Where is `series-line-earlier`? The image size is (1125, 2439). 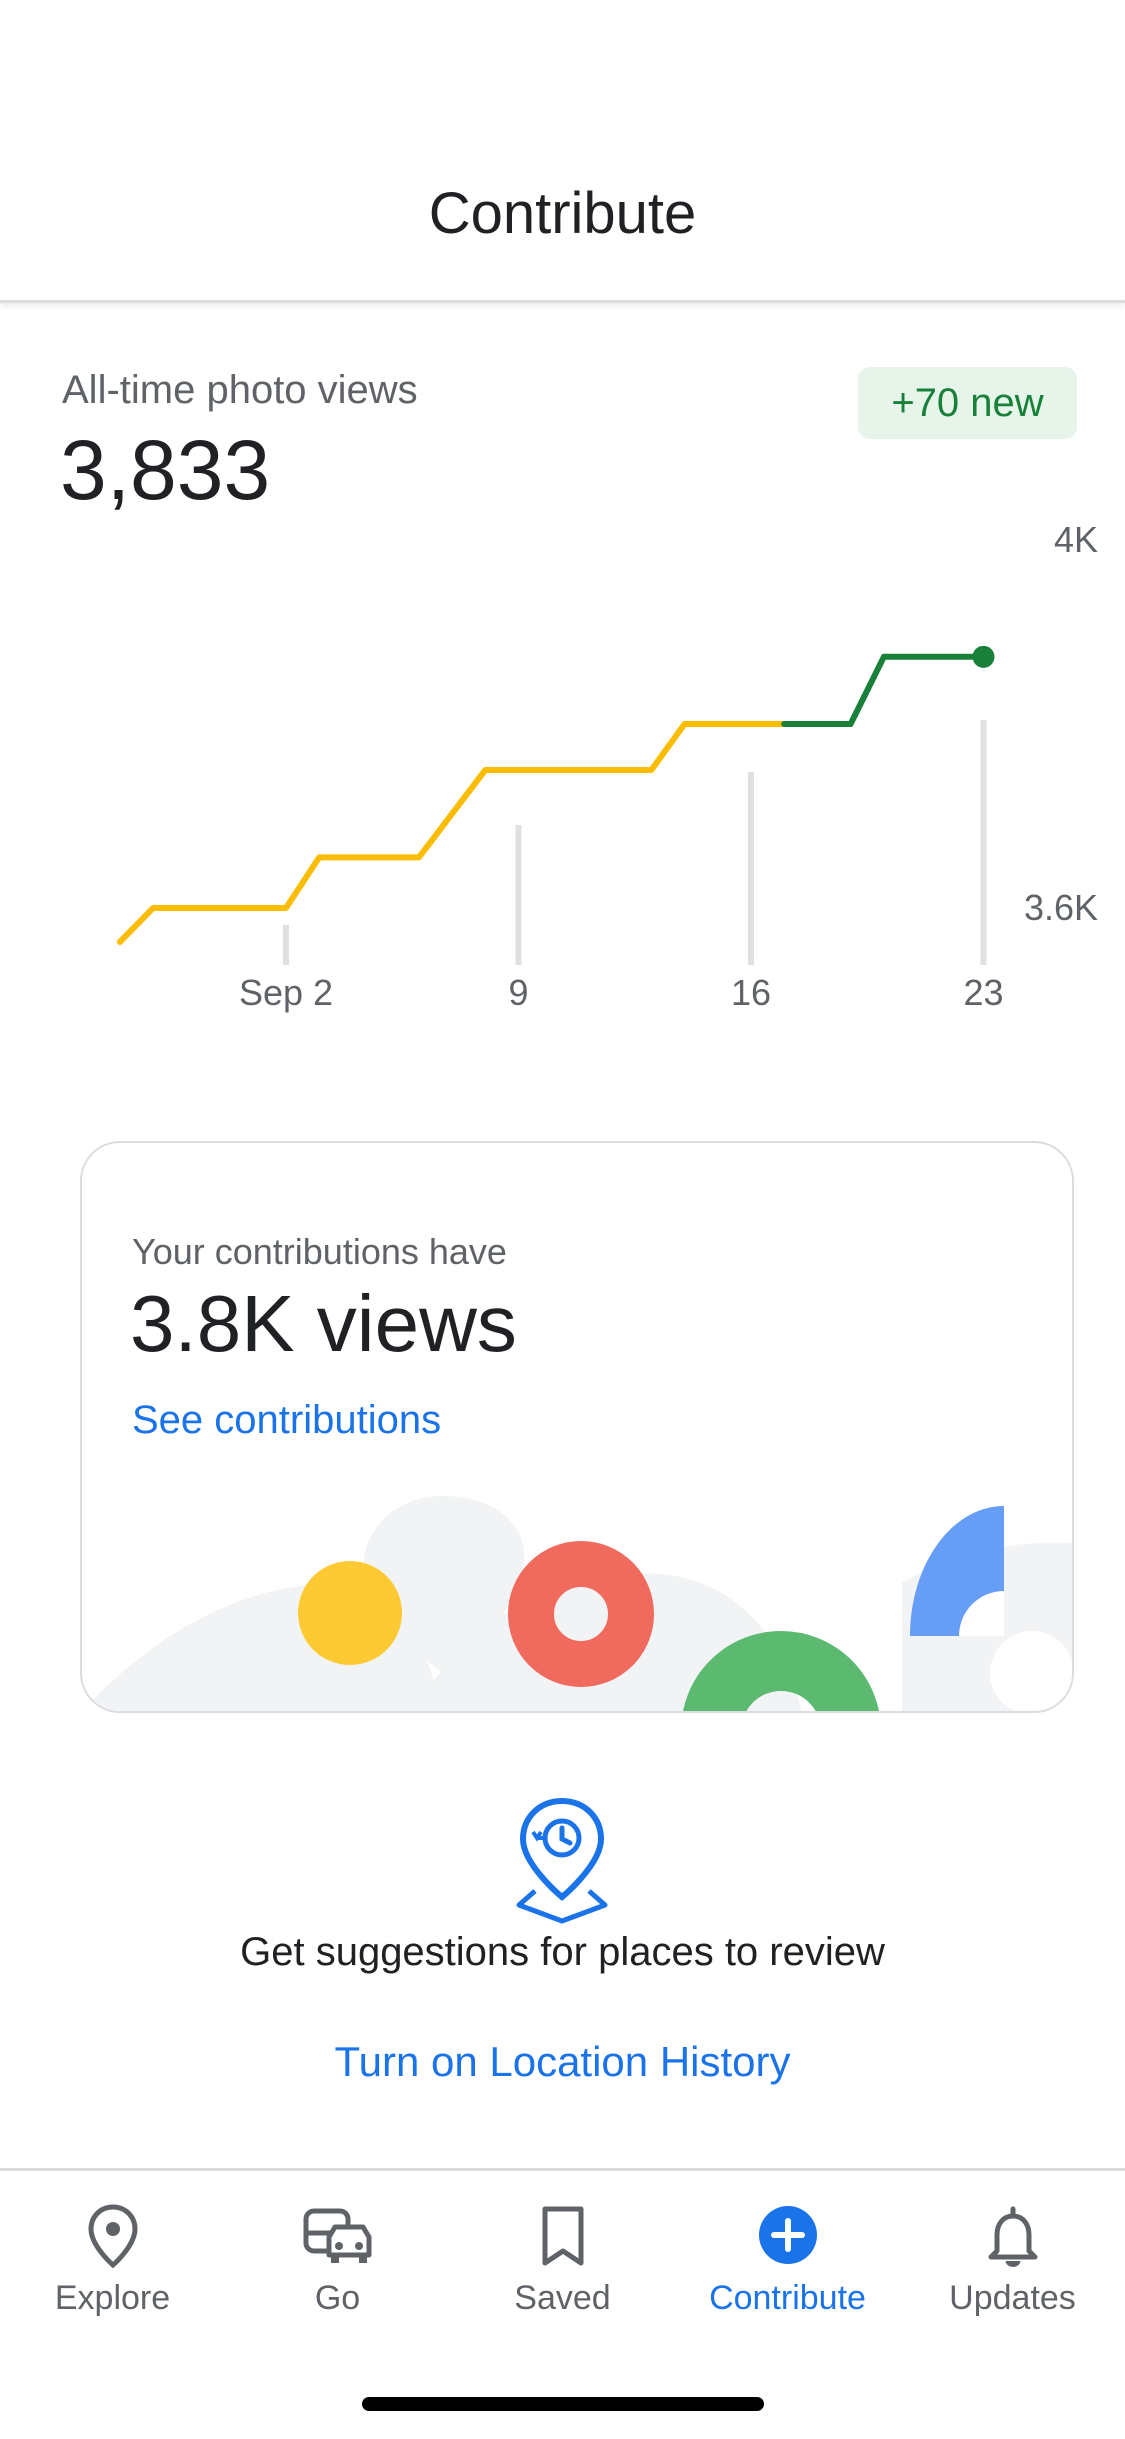
series-line-earlier is located at coordinates (452, 833).